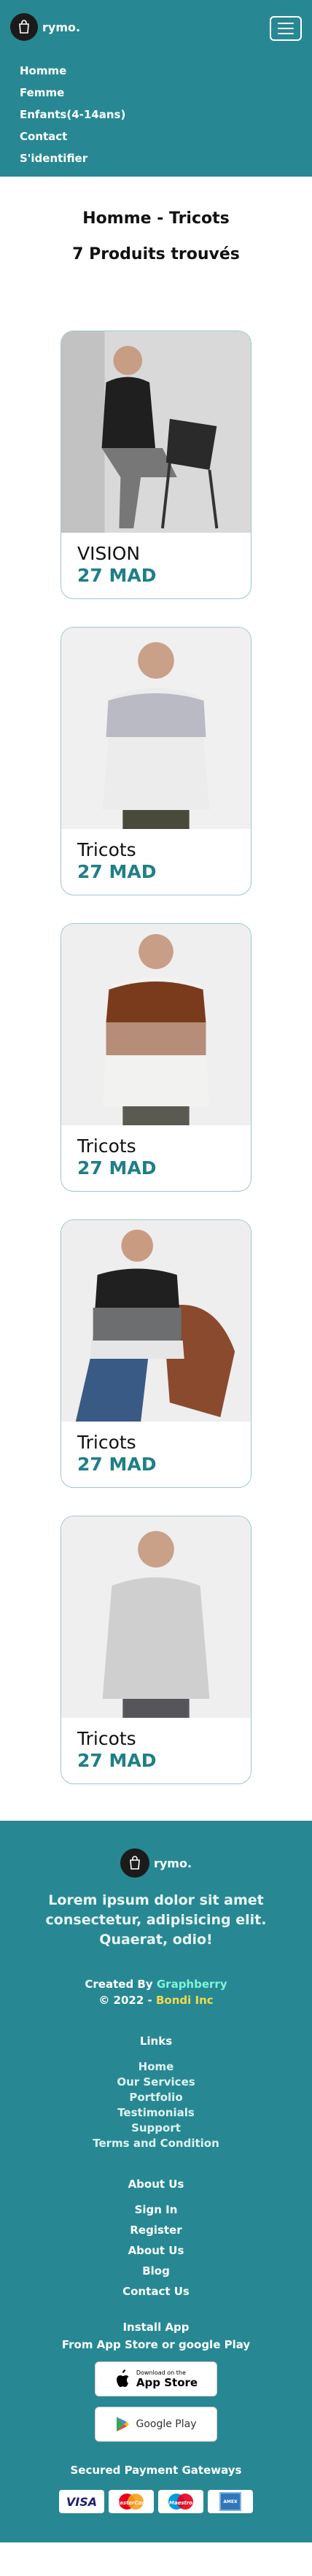 The width and height of the screenshot is (312, 2576). I want to click on maestro-icon: Maestro, so click(180, 2501).